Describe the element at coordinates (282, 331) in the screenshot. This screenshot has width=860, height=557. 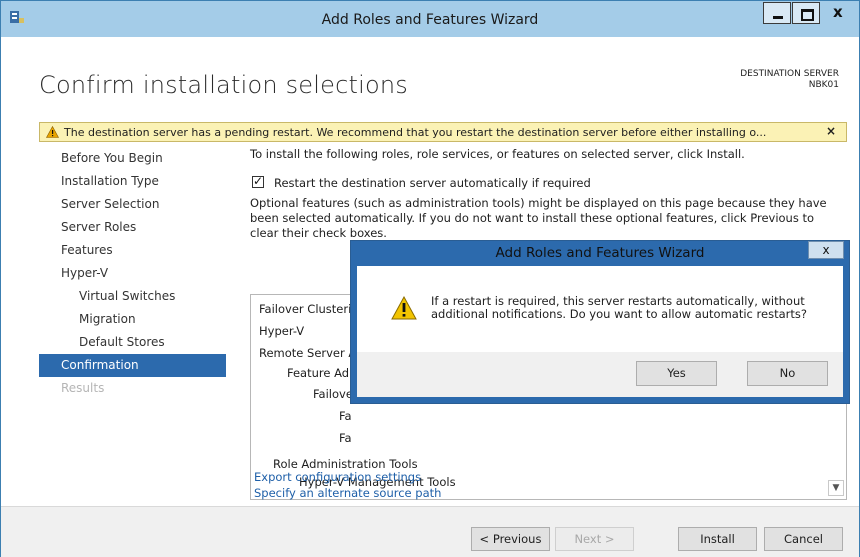
I see `list-item: Hyper-V` at that location.